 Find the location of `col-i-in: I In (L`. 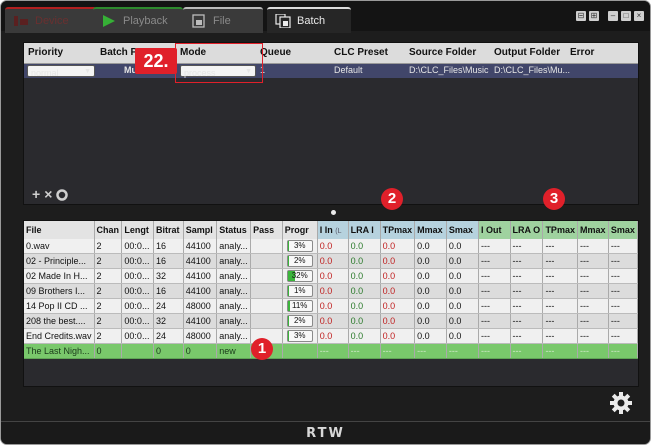

col-i-in: I In (L is located at coordinates (333, 230).